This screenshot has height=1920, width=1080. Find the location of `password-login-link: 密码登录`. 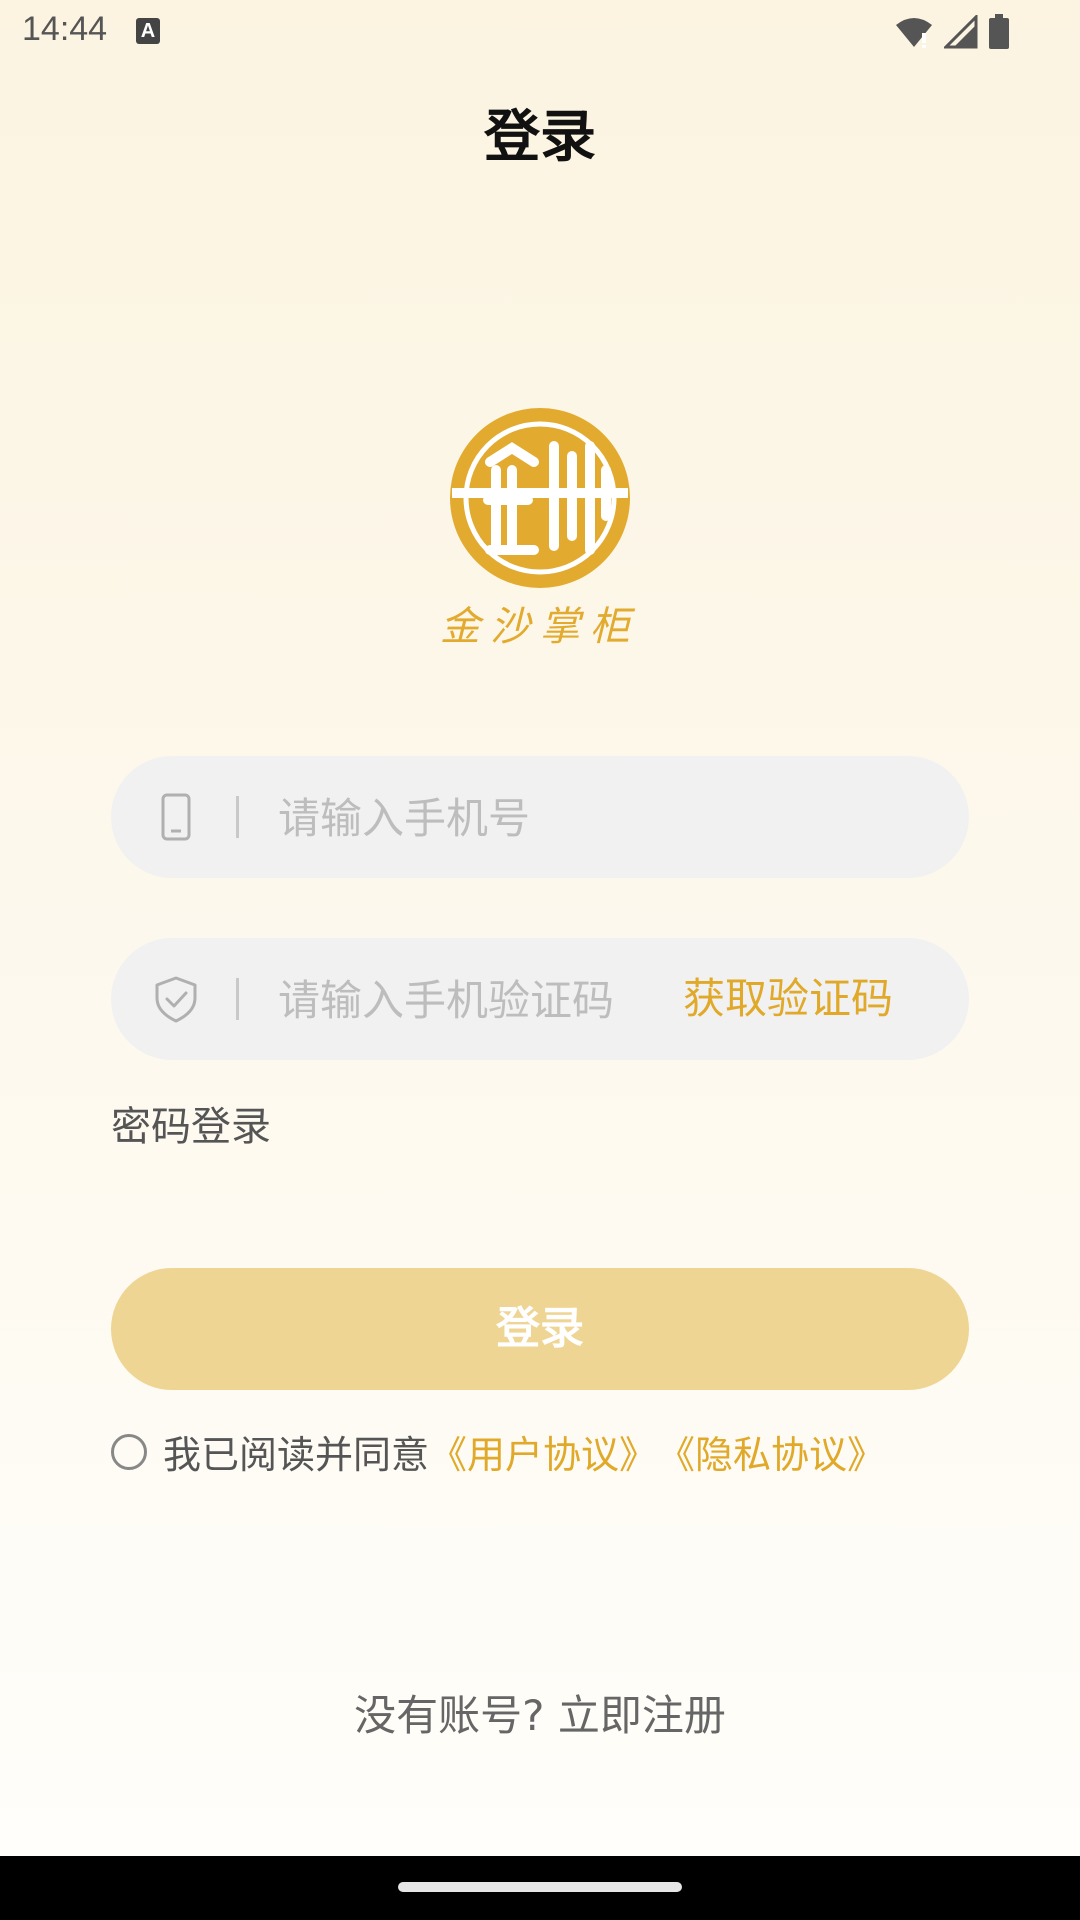

password-login-link: 密码登录 is located at coordinates (191, 1123).